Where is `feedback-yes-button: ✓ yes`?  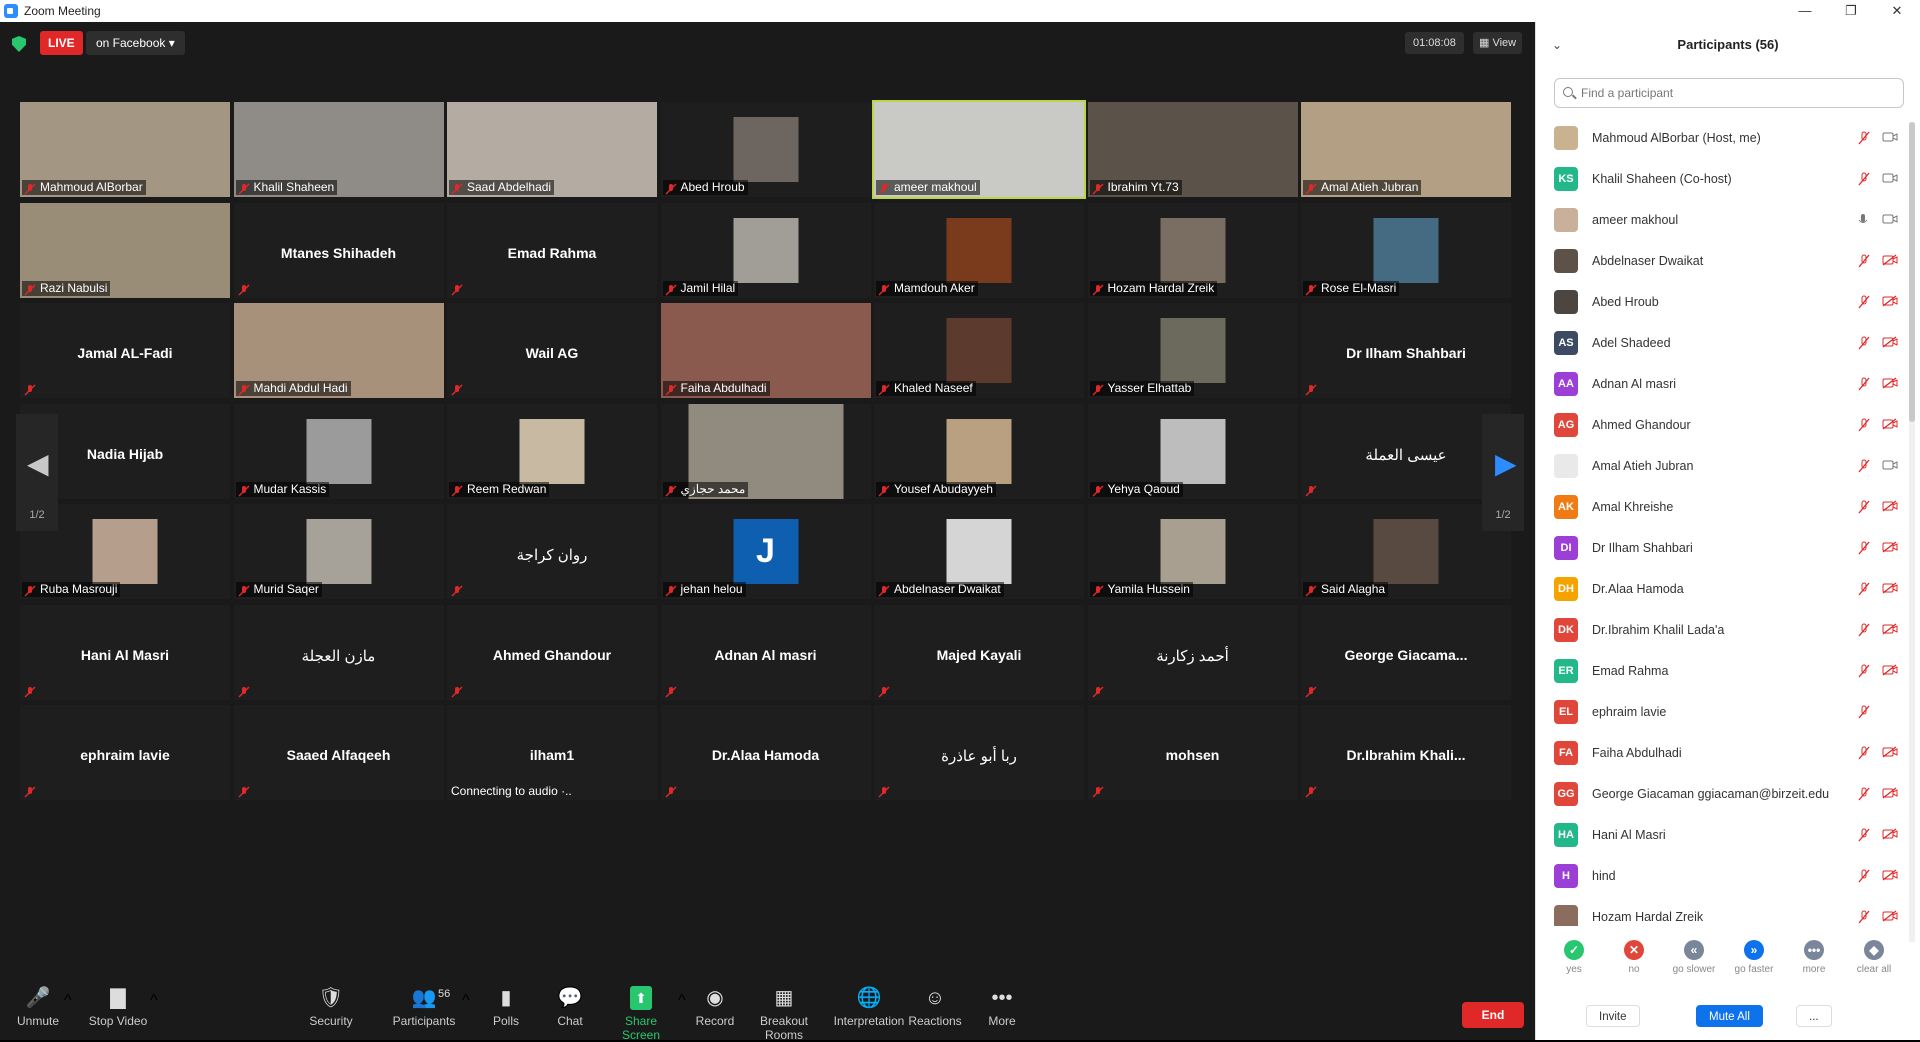
feedback-yes-button: ✓ yes is located at coordinates (1574, 957).